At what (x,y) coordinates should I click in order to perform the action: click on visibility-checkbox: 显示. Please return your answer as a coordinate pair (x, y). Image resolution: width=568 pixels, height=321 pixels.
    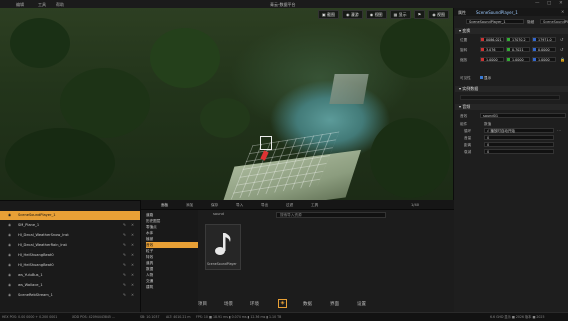
    Looking at the image, I should click on (485, 78).